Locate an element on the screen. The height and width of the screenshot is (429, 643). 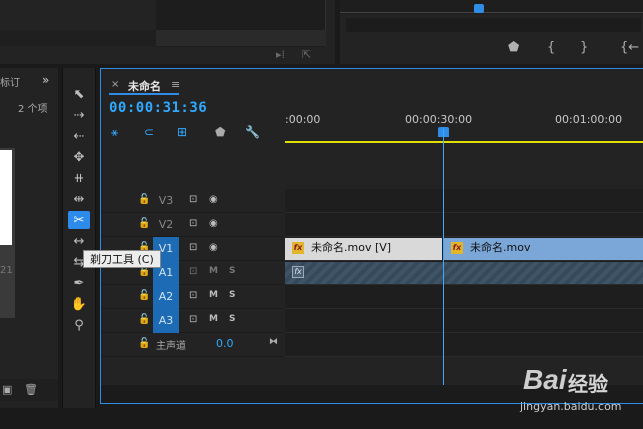
mark-out-button: } is located at coordinates (584, 47).